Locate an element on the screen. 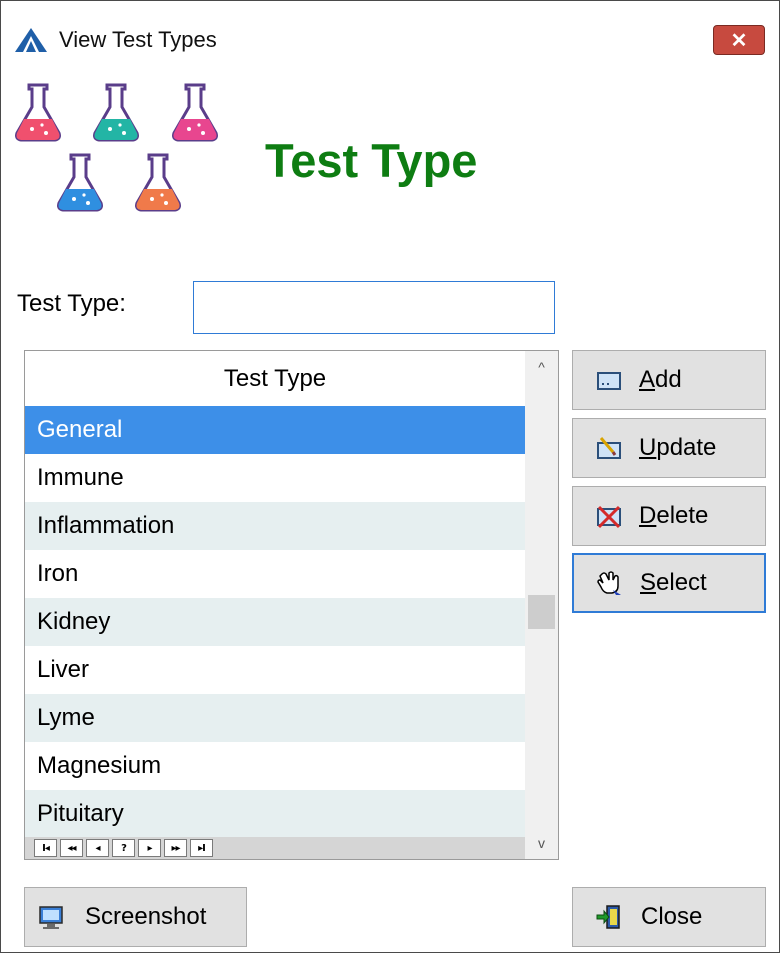 The height and width of the screenshot is (953, 780). exit-door-icon is located at coordinates (608, 917).